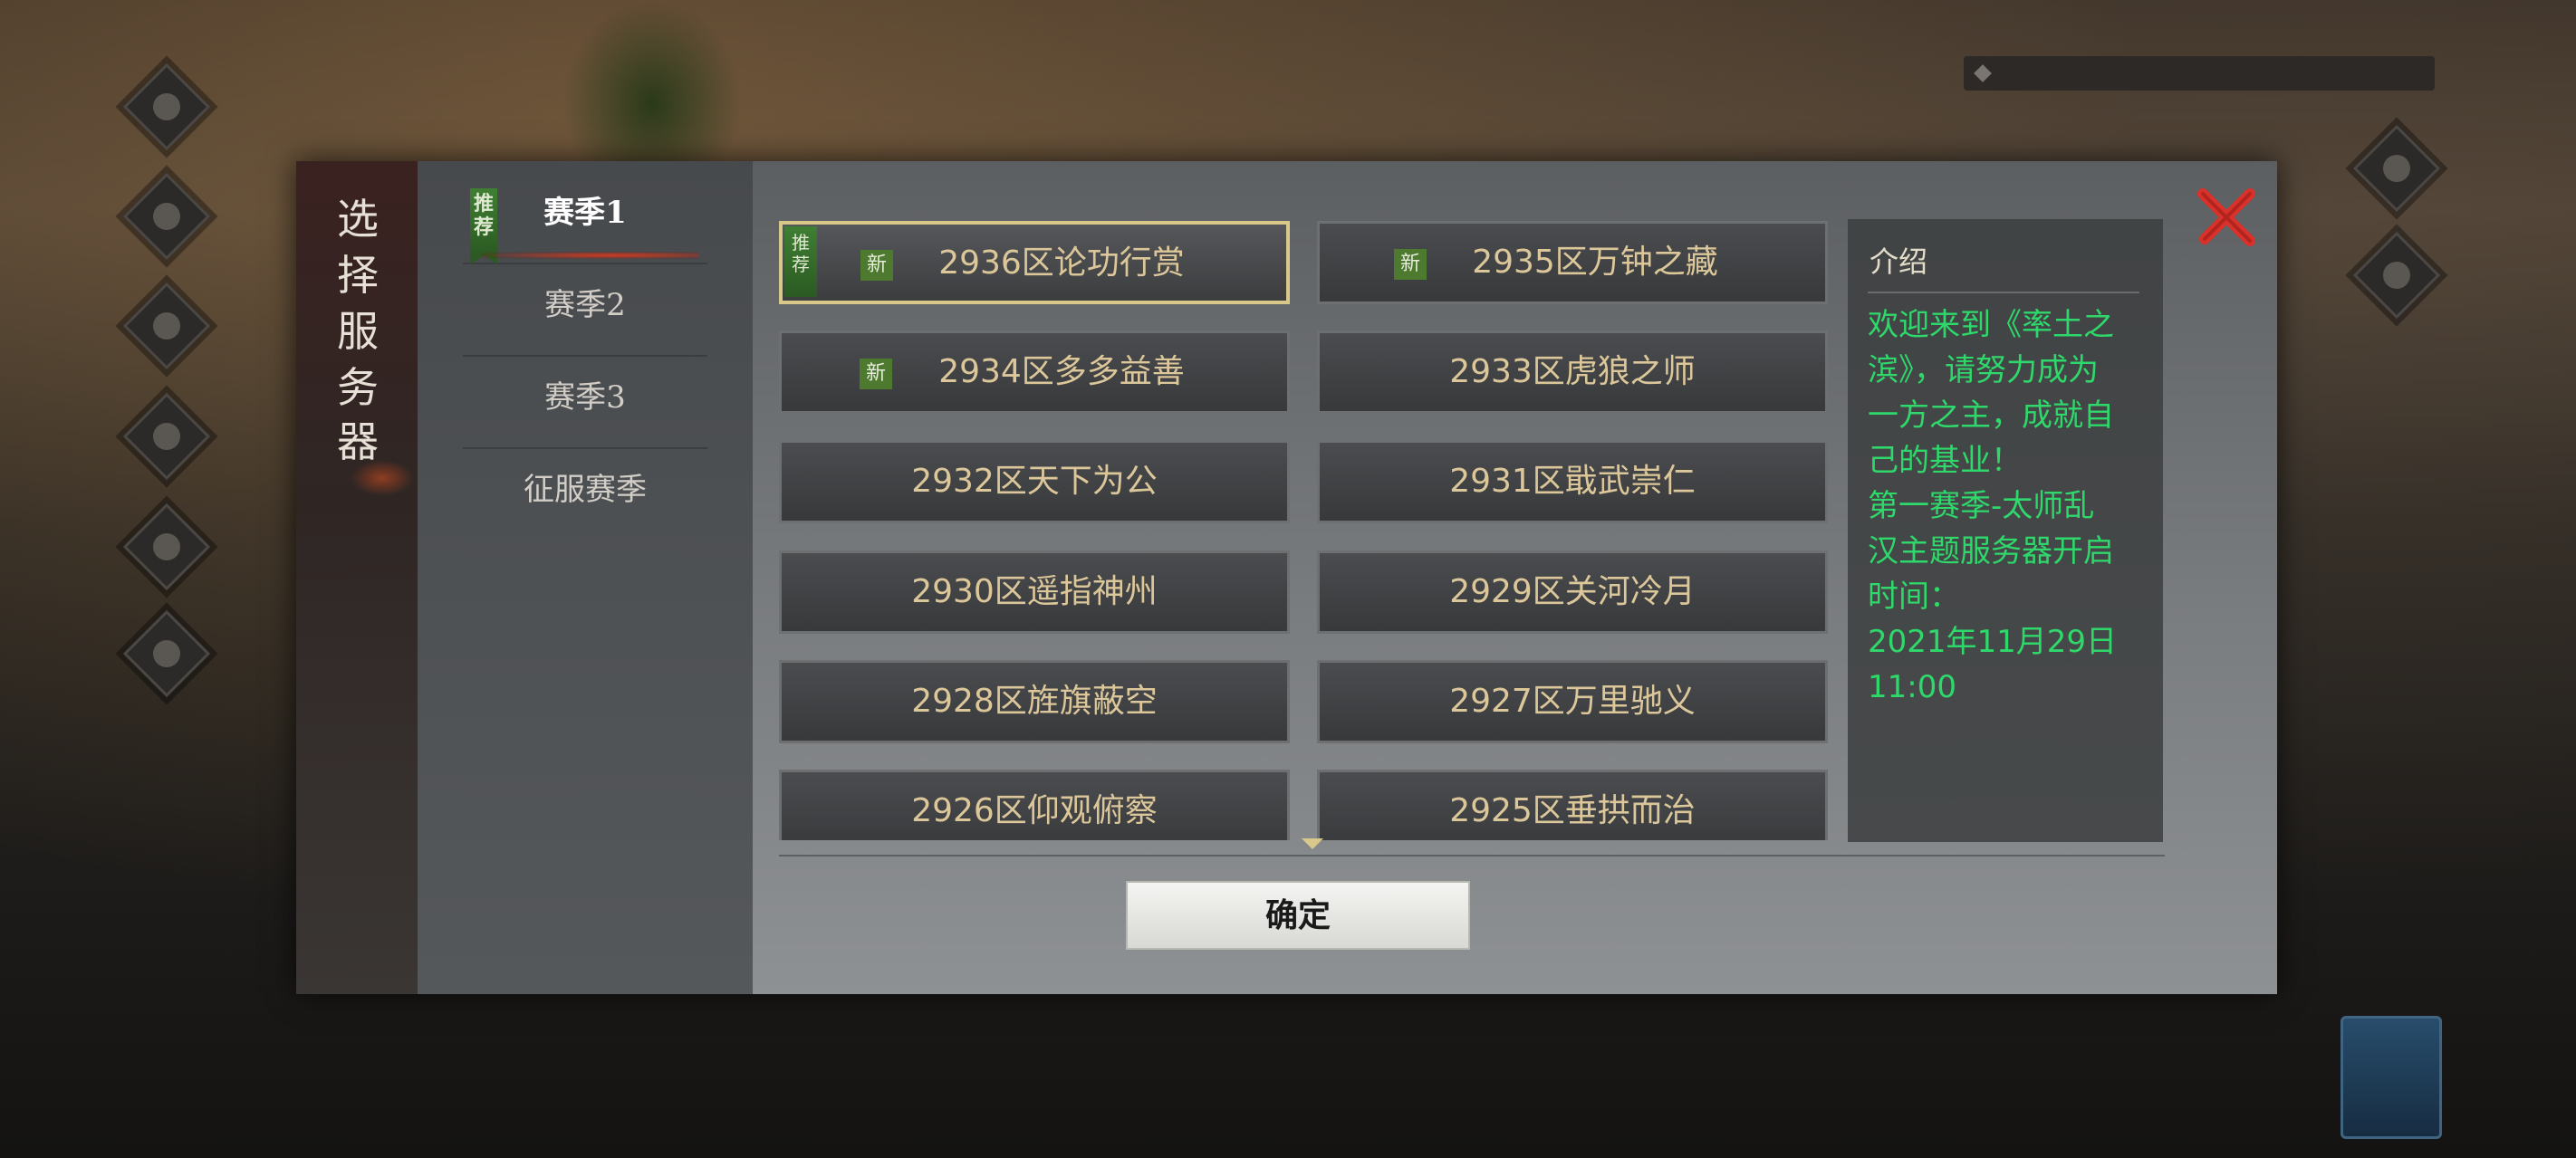 The width and height of the screenshot is (2576, 1158). What do you see at coordinates (1983, 370) in the screenshot?
I see `intro-line: 滨》，请努力成为` at bounding box center [1983, 370].